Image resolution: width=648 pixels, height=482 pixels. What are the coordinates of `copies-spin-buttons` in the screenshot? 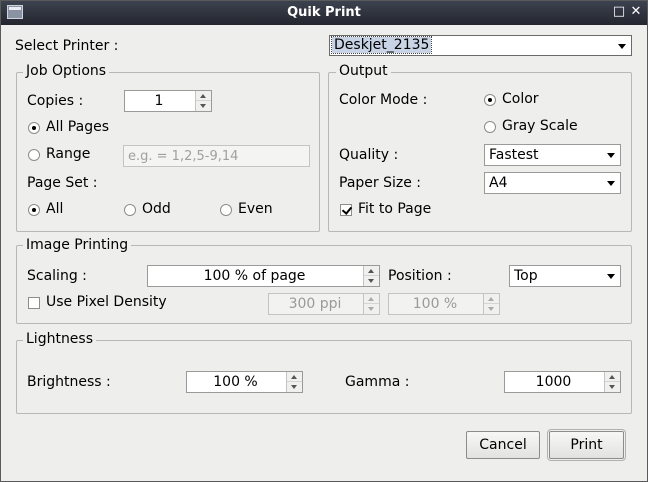 It's located at (203, 101).